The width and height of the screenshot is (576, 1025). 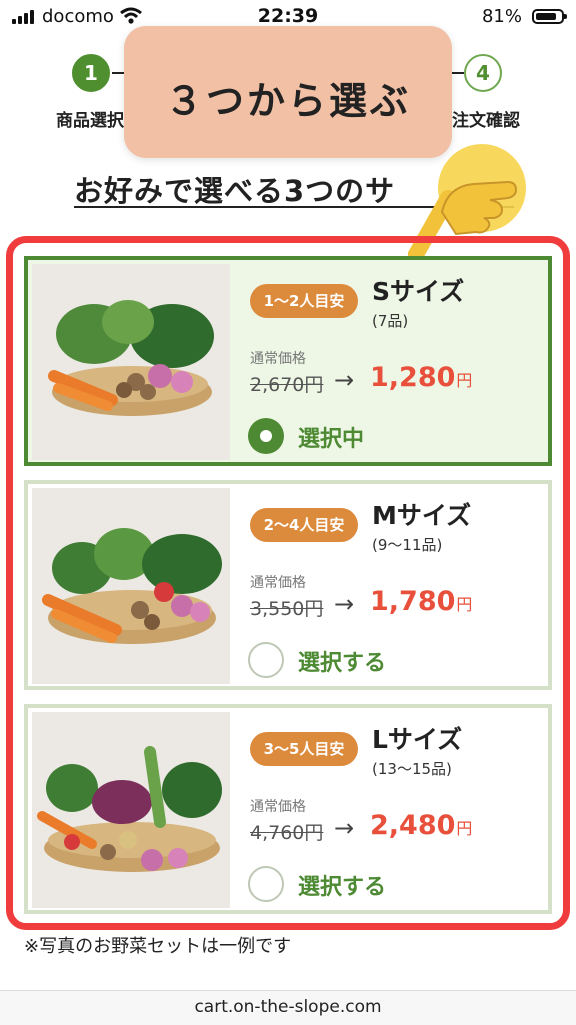 I want to click on sale-price: 1,280円, so click(x=421, y=377).